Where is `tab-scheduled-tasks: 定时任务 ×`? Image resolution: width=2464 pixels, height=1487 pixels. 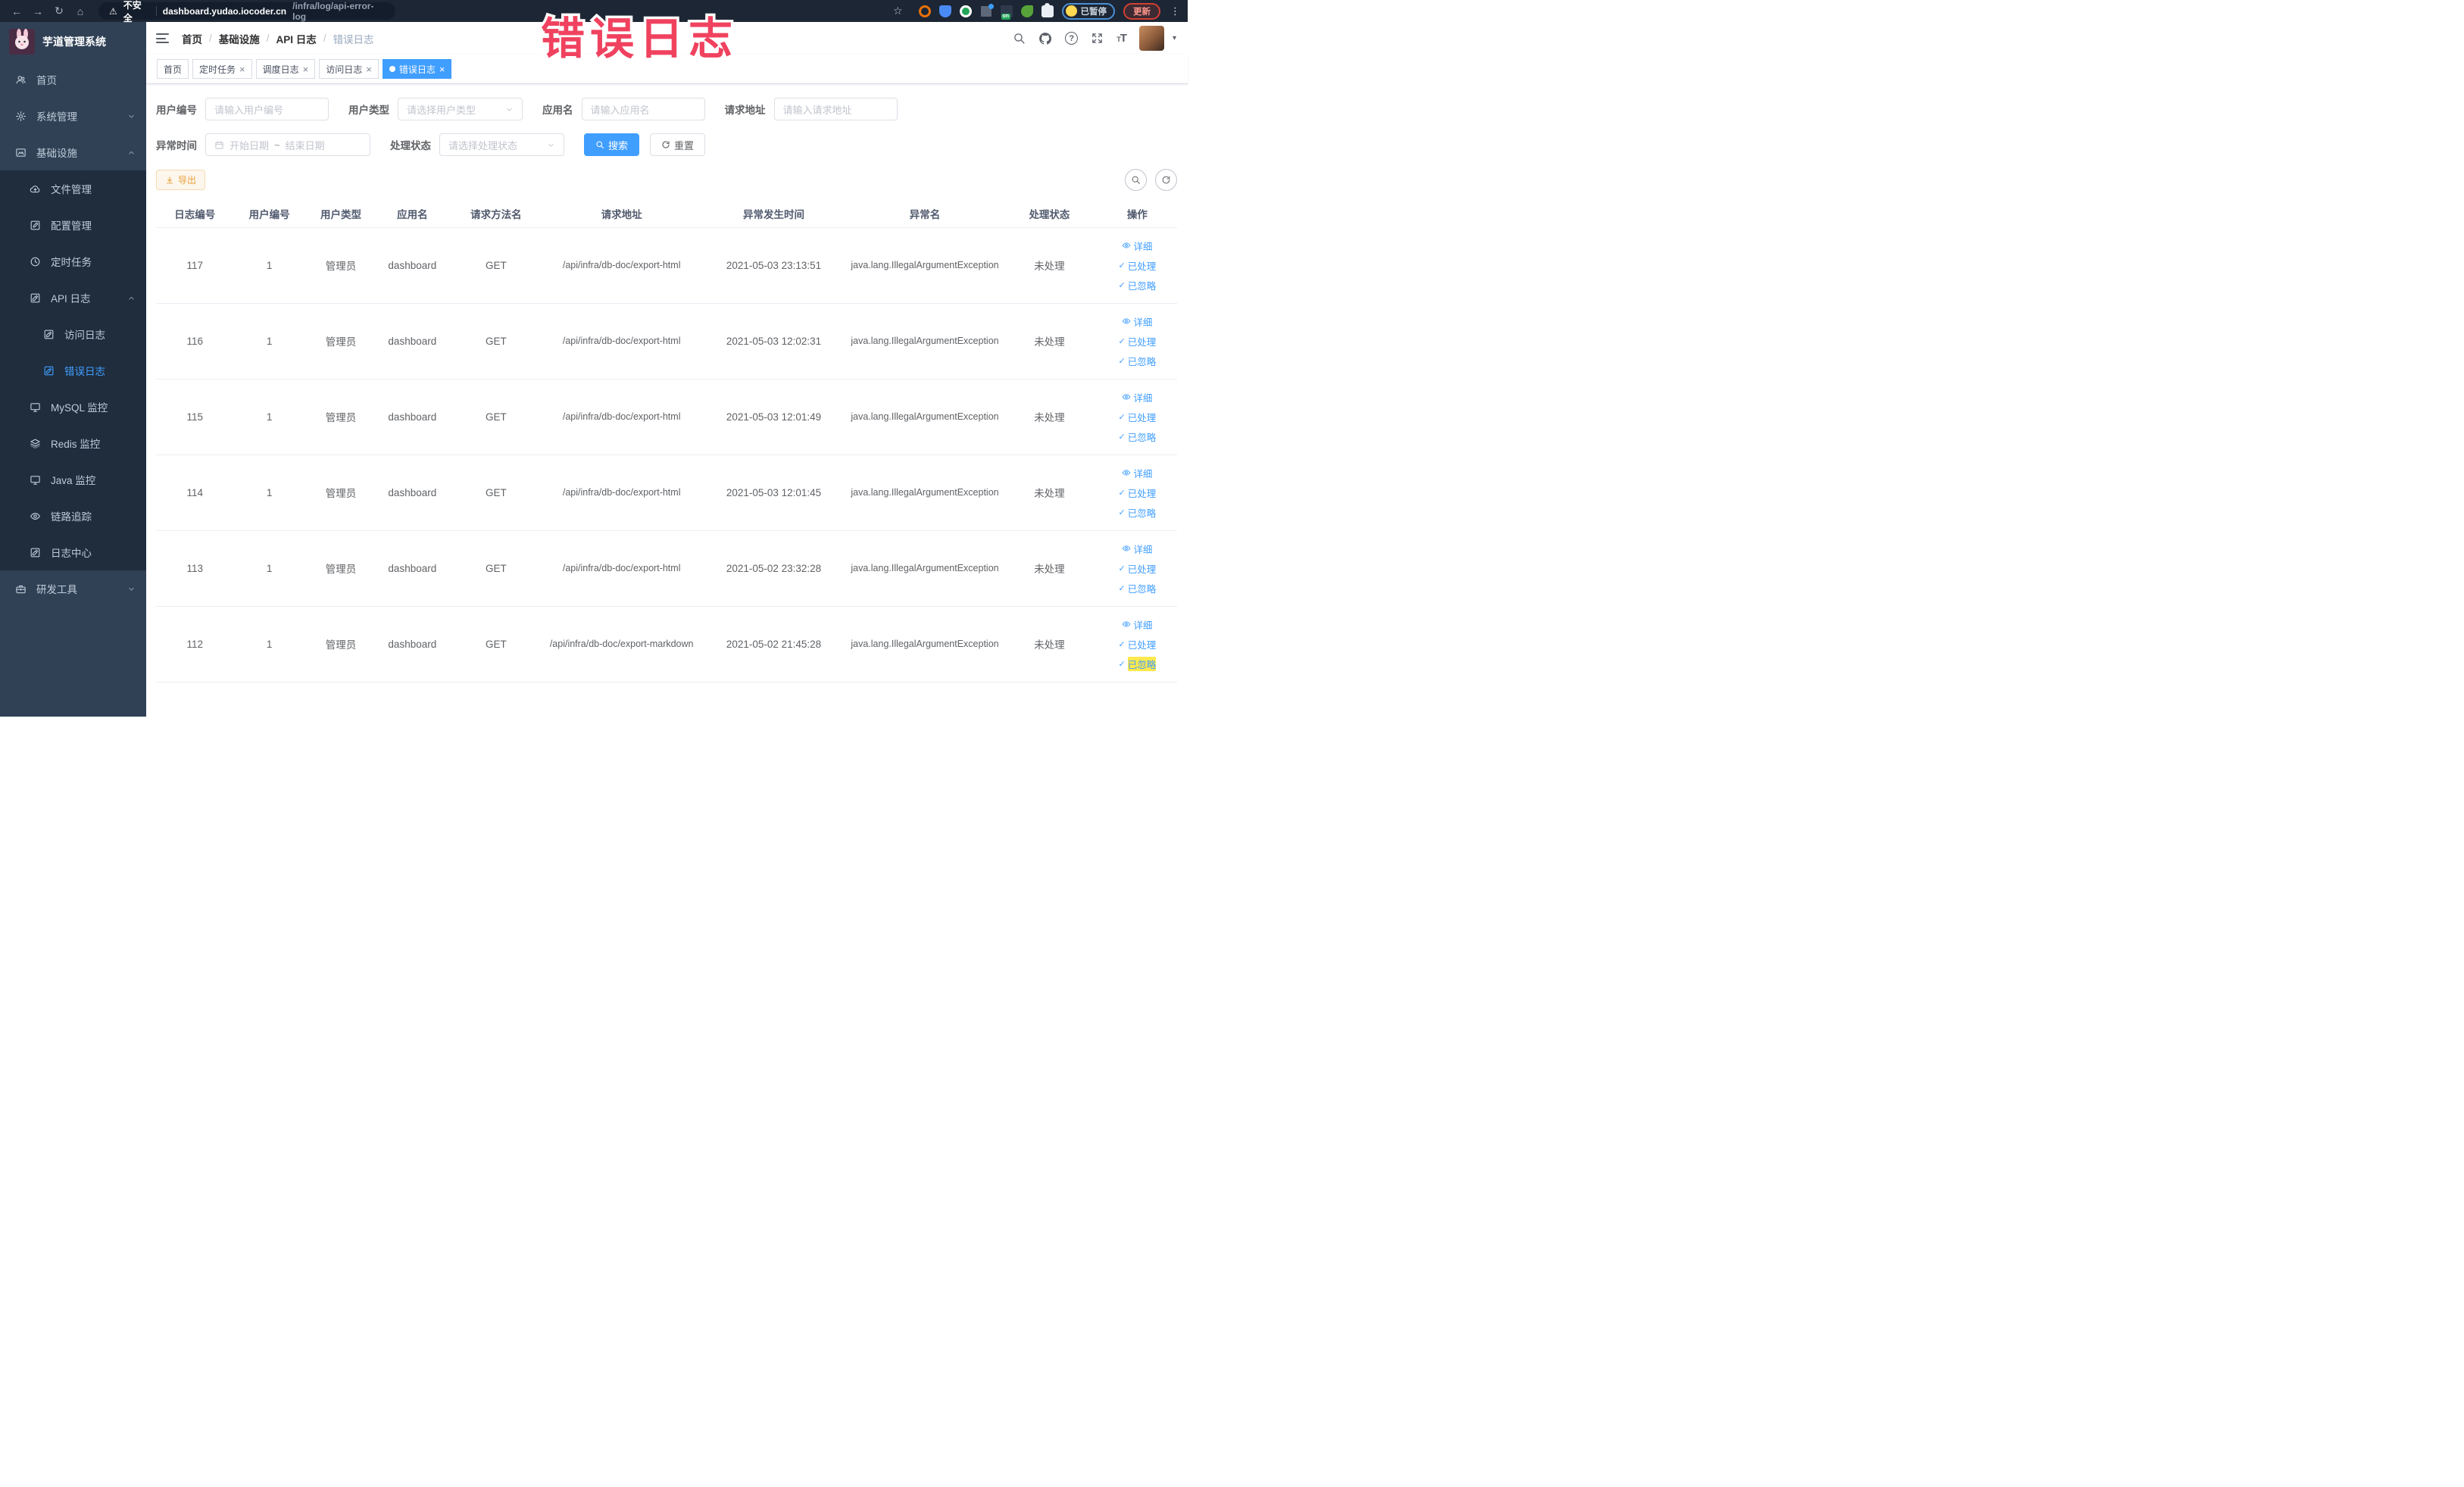 tab-scheduled-tasks: 定时任务 × is located at coordinates (222, 69).